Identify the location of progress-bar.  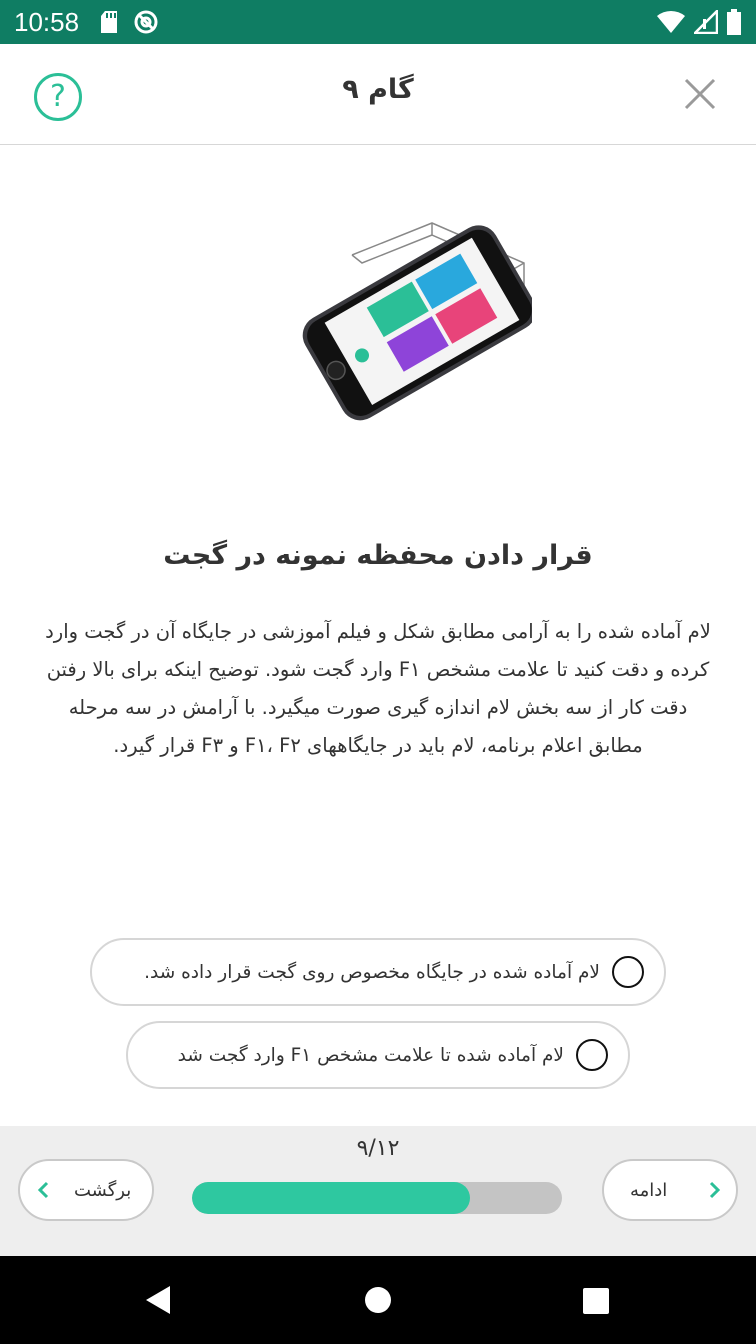
(377, 1198).